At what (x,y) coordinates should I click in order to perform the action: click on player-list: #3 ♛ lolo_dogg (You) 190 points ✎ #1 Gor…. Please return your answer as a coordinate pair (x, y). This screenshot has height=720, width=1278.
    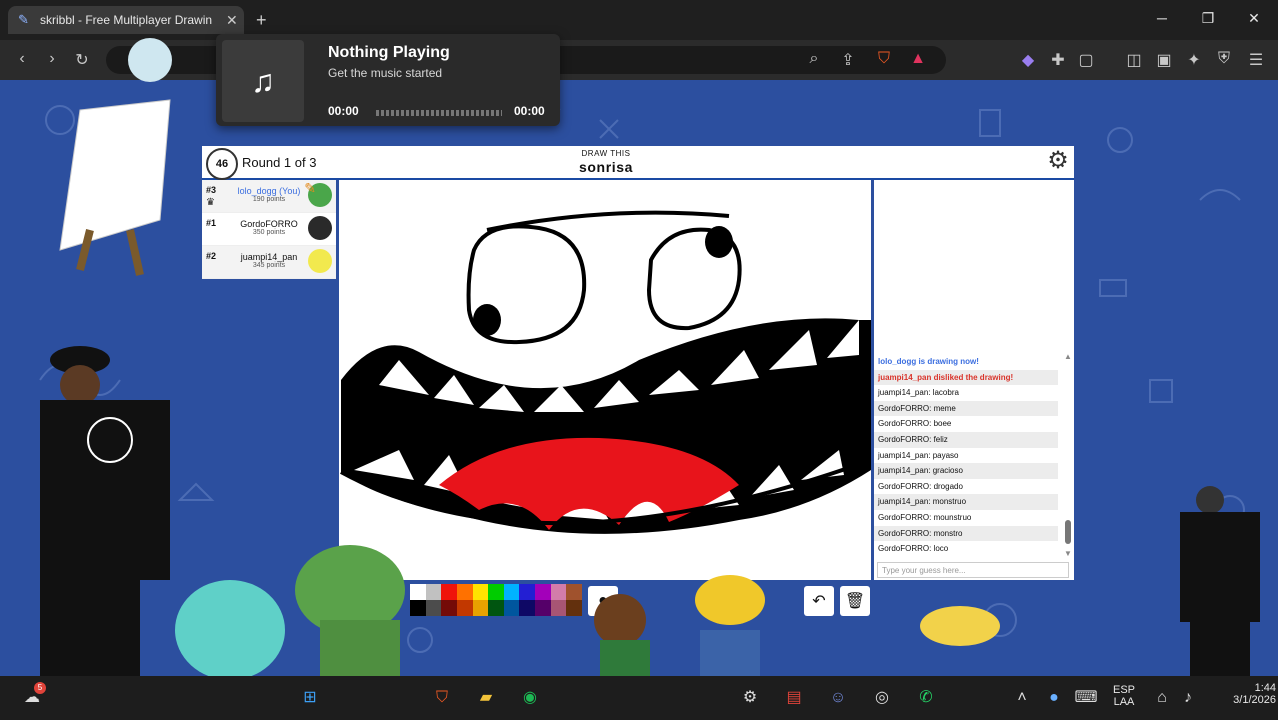
    Looking at the image, I should click on (269, 229).